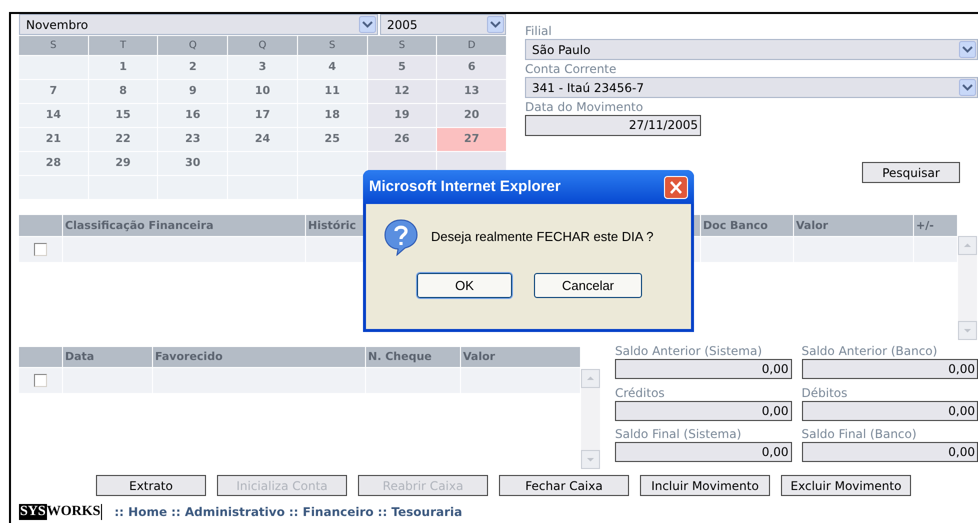 This screenshot has height=523, width=978. What do you see at coordinates (184, 225) in the screenshot?
I see `column-header: Classificação Financeira` at bounding box center [184, 225].